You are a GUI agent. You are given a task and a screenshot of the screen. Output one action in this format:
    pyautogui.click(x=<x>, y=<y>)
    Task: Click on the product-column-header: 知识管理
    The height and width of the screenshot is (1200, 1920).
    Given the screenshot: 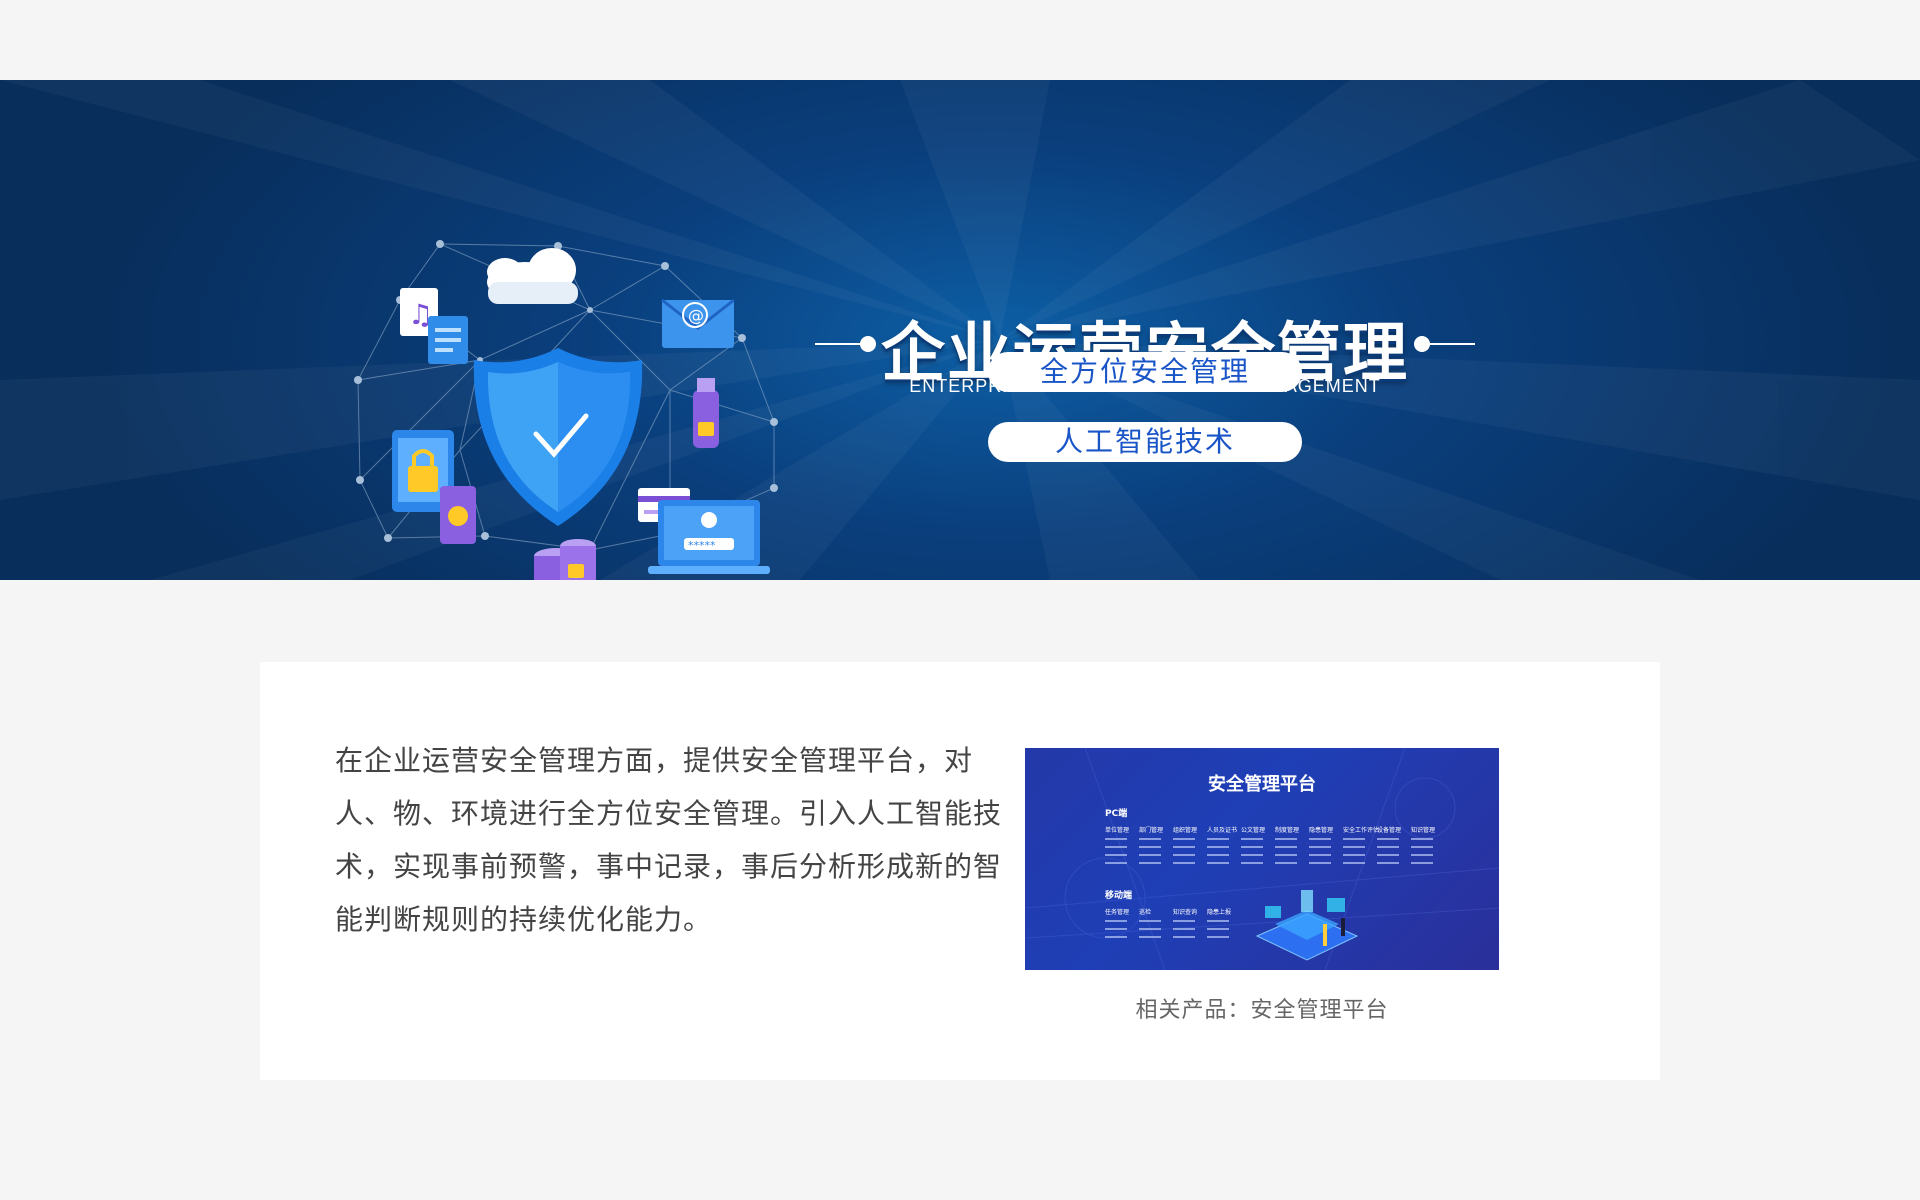 What is the action you would take?
    pyautogui.click(x=1423, y=830)
    